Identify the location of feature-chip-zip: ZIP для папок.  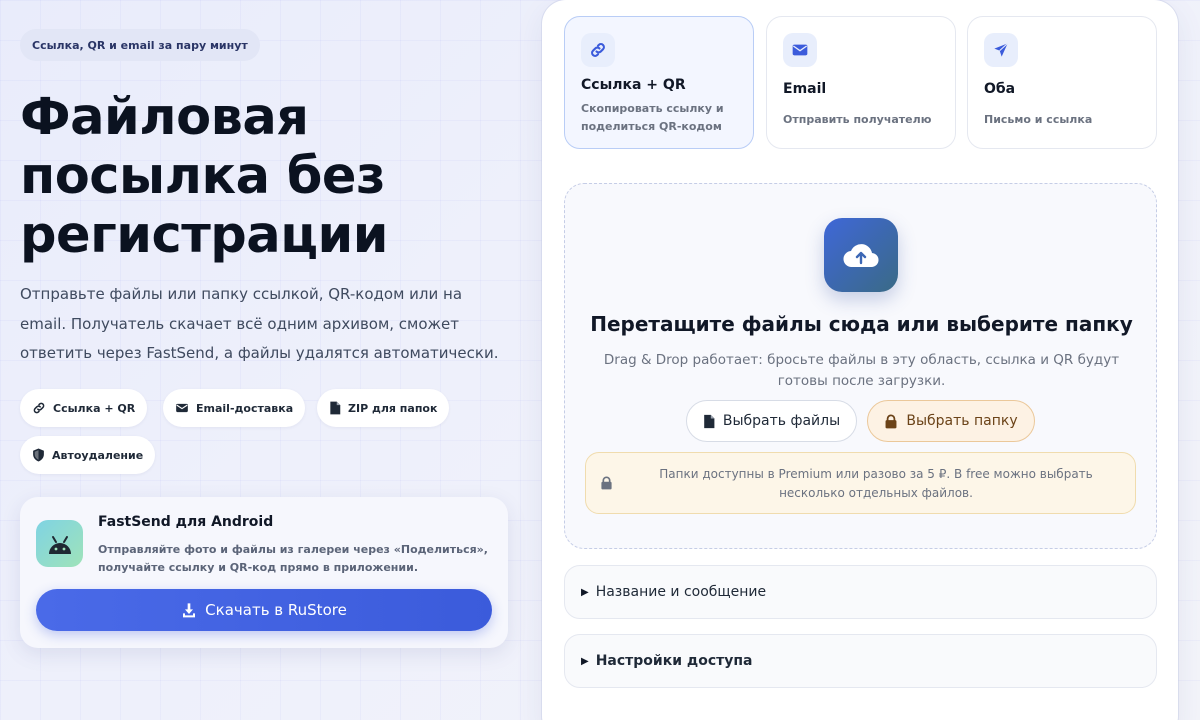
(383, 408).